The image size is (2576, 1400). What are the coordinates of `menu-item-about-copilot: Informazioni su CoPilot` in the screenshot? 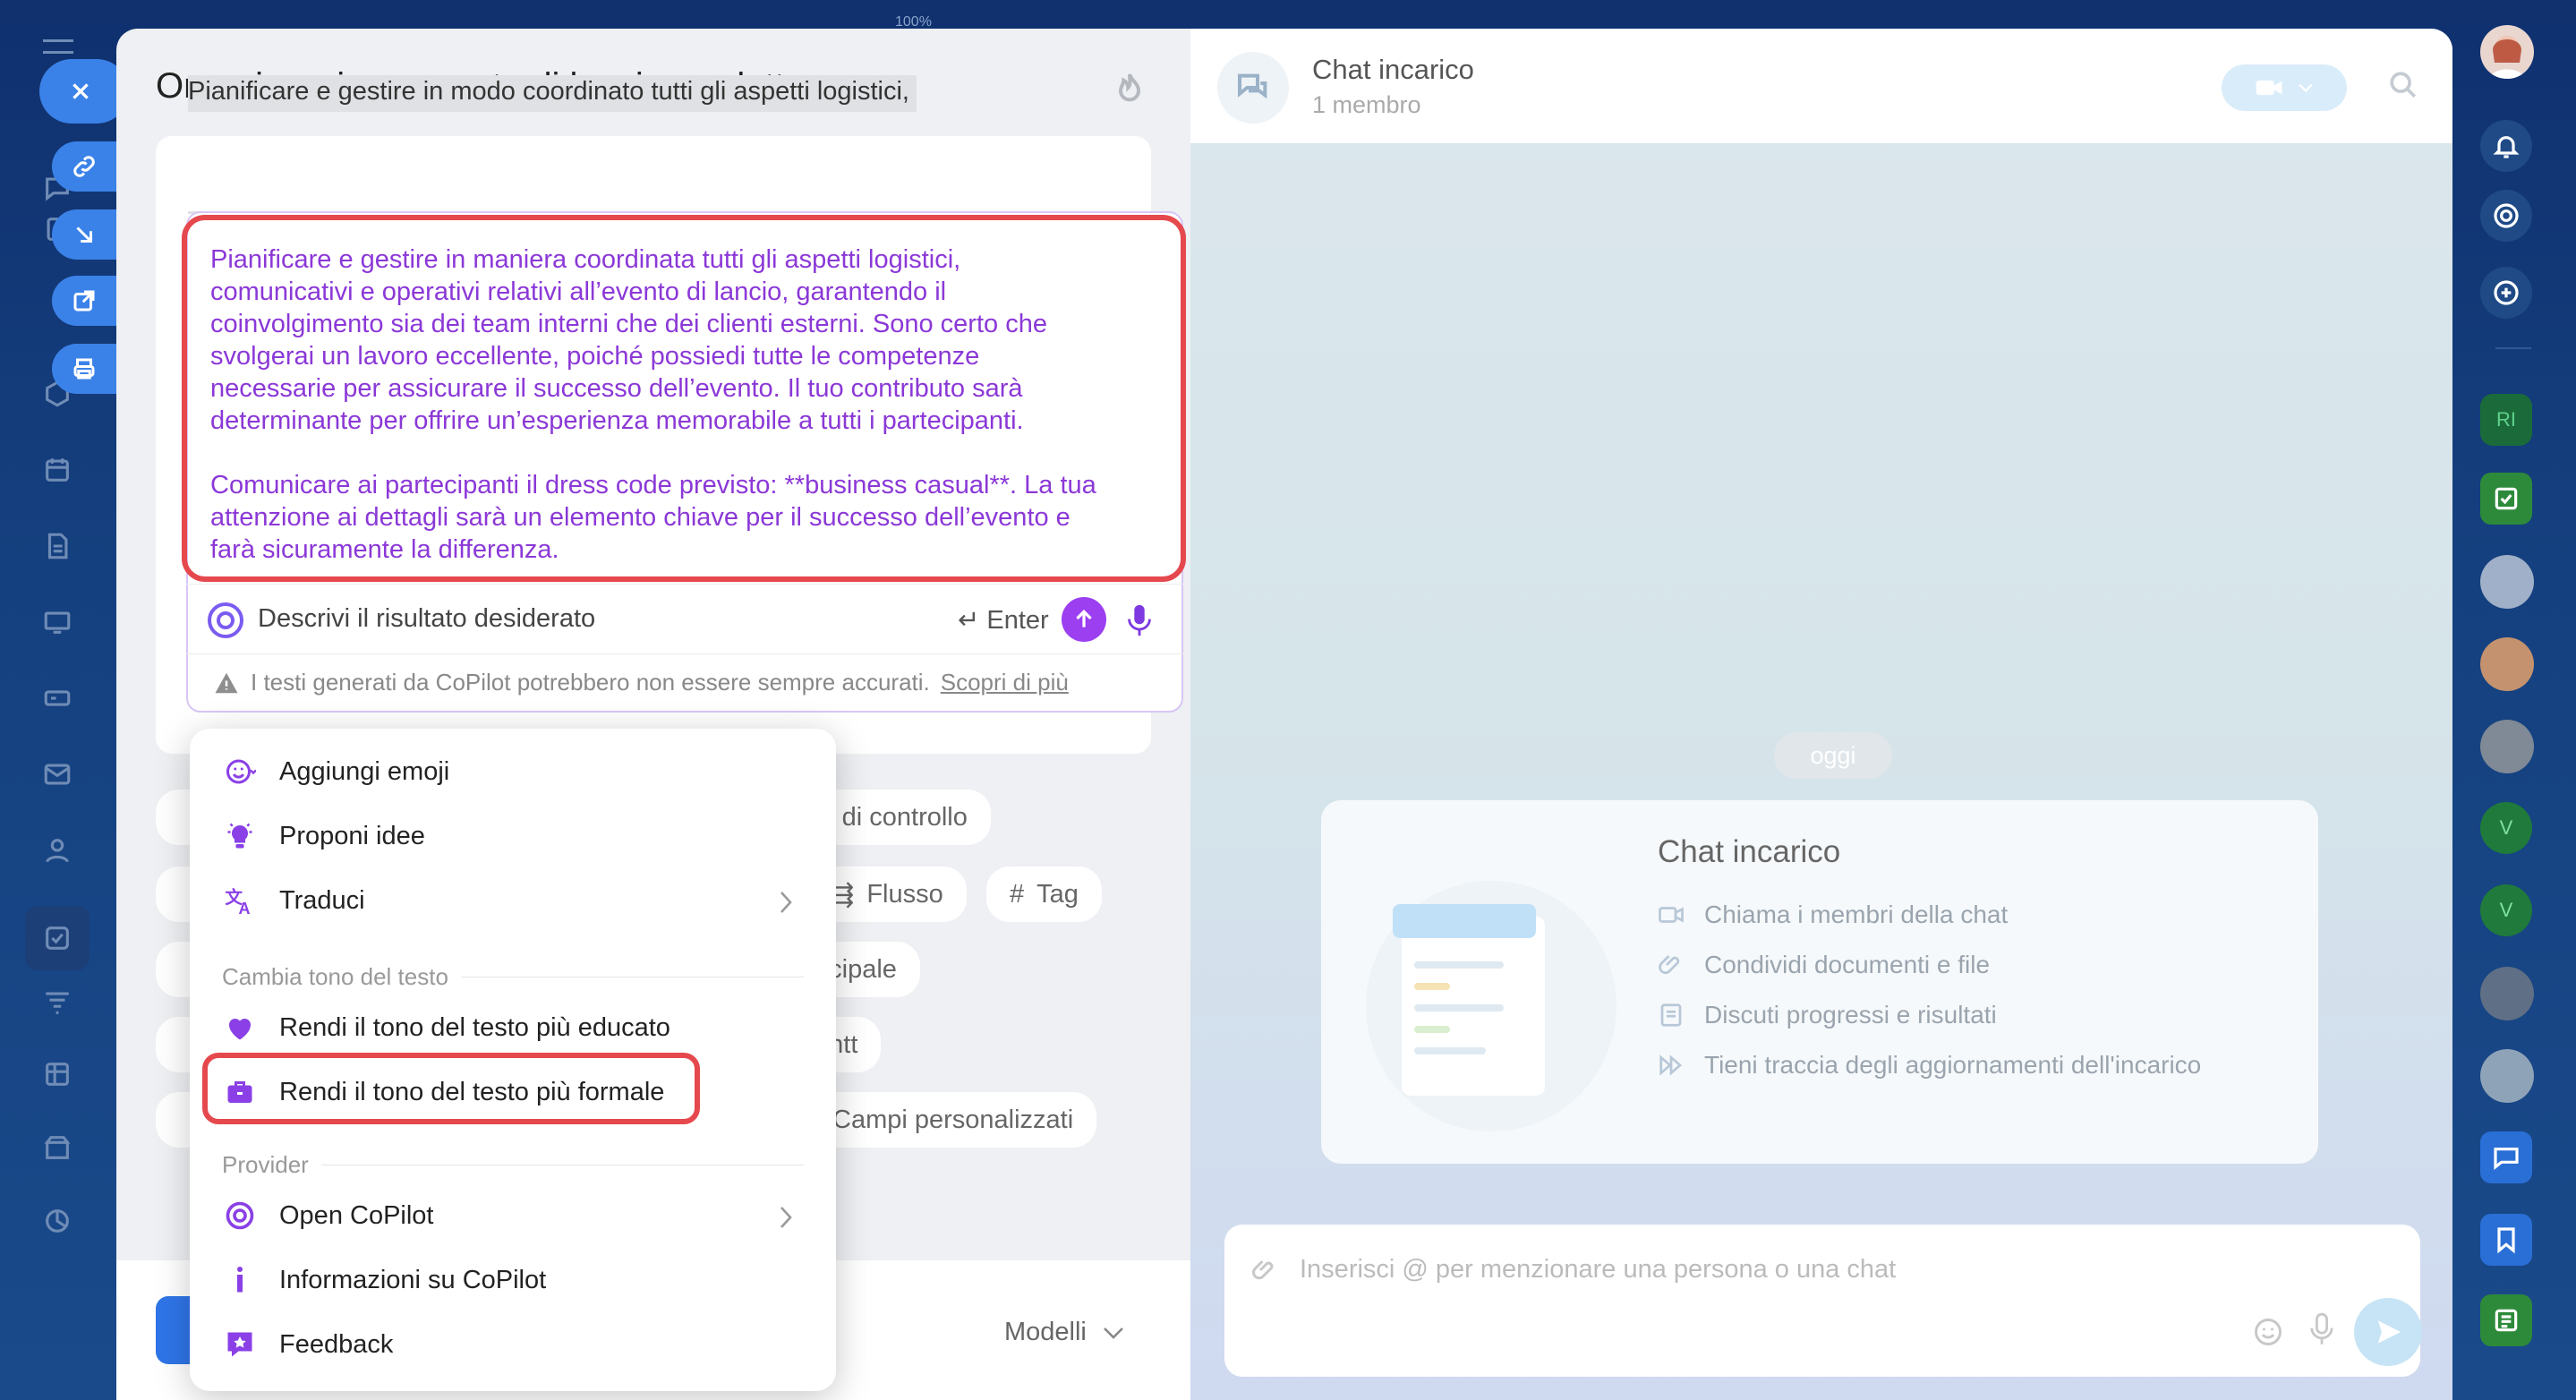 It's located at (513, 1280).